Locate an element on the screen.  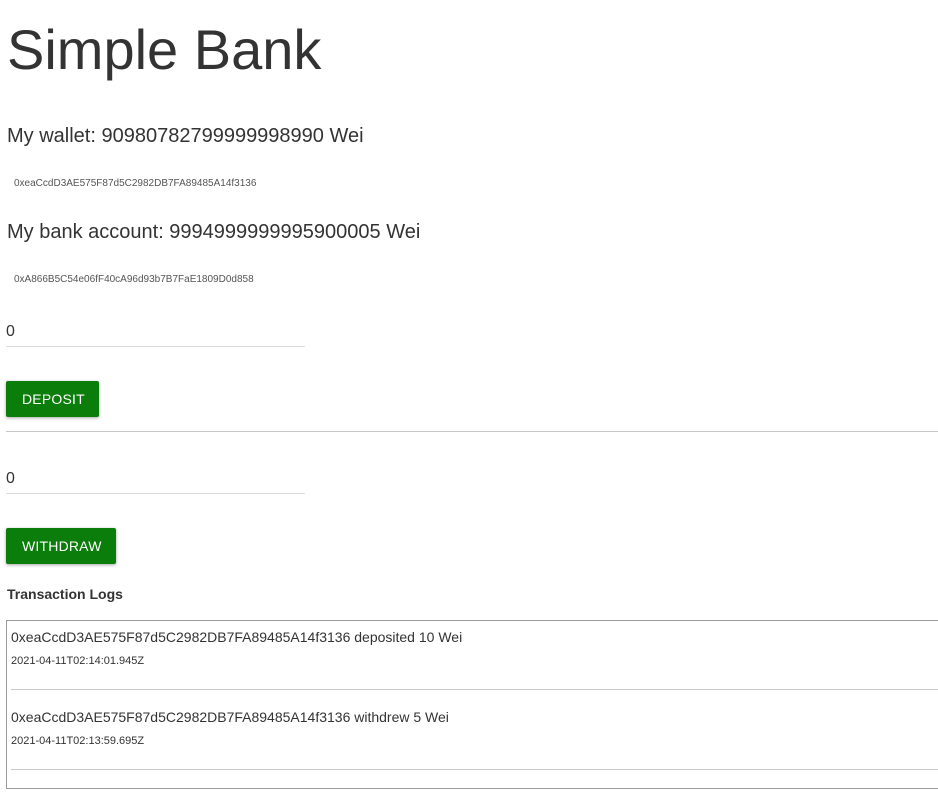
withdraw-button: WITHDRAW is located at coordinates (61, 546).